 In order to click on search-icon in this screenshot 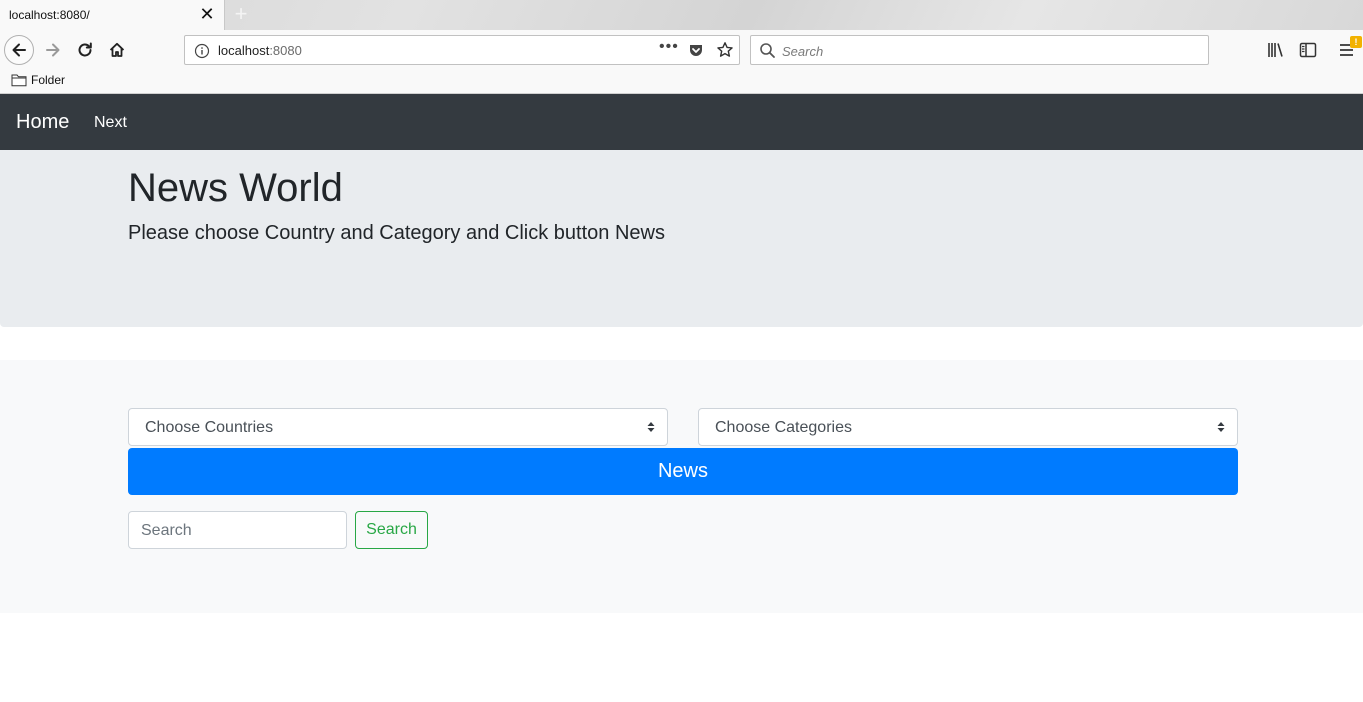, I will do `click(767, 50)`.